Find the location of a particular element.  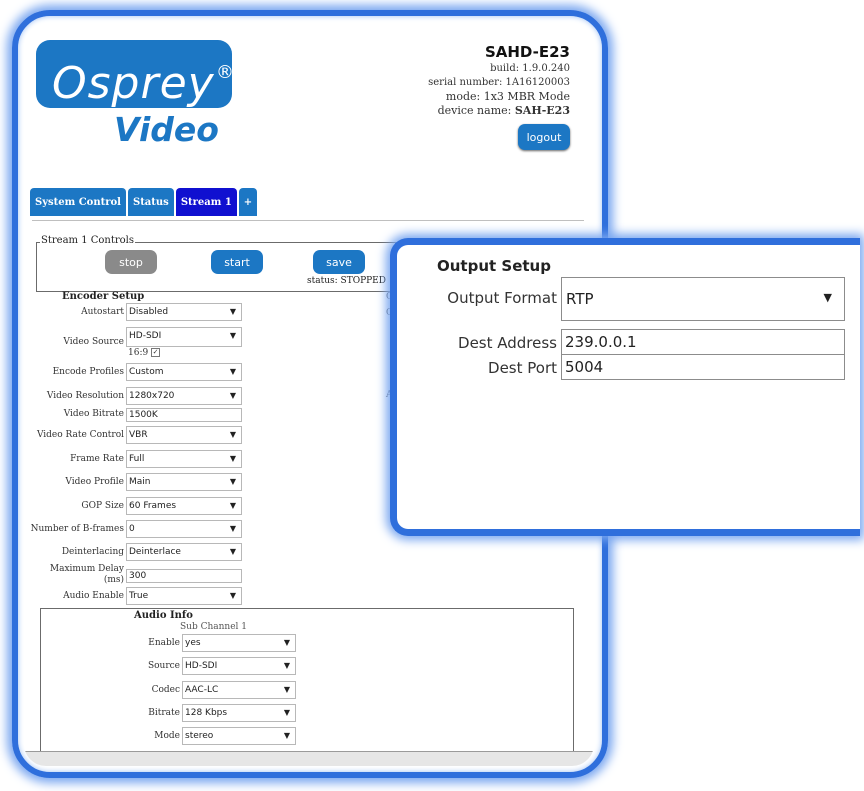

autostart-label: Autostart is located at coordinates (102, 312).